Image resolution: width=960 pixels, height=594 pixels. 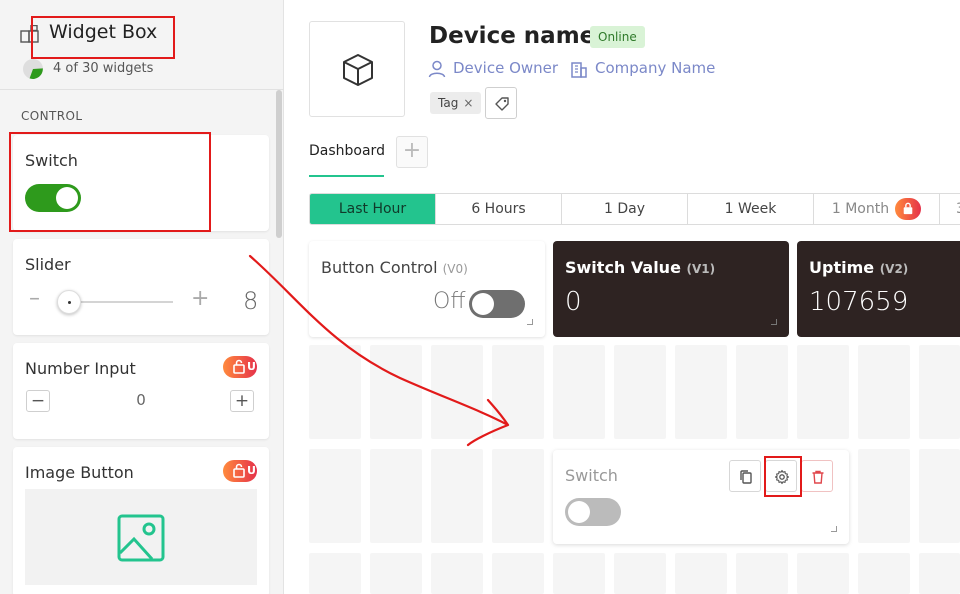 I want to click on device-name: Device name, so click(x=512, y=36).